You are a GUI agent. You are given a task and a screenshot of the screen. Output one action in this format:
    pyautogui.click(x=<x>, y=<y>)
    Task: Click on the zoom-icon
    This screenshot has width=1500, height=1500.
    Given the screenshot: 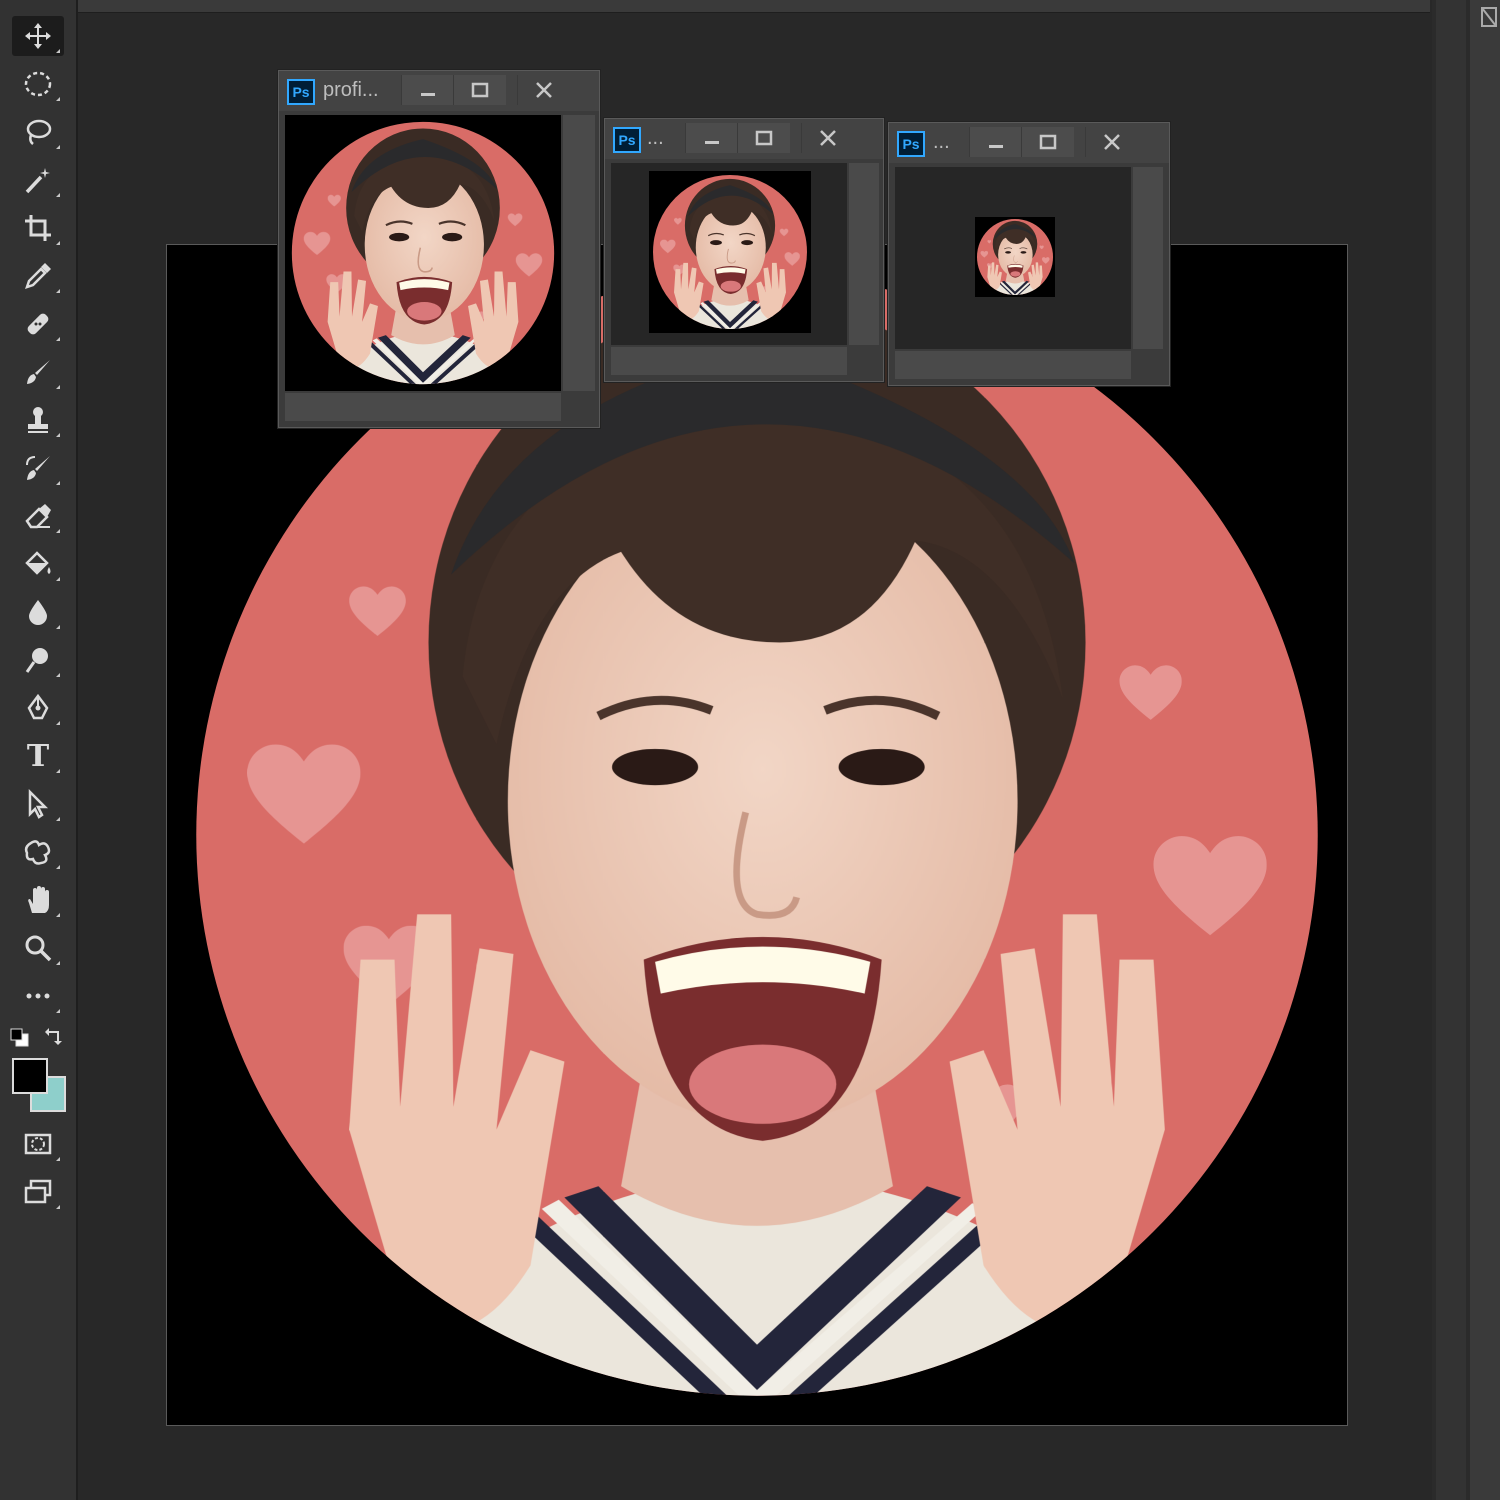 What is the action you would take?
    pyautogui.click(x=38, y=948)
    